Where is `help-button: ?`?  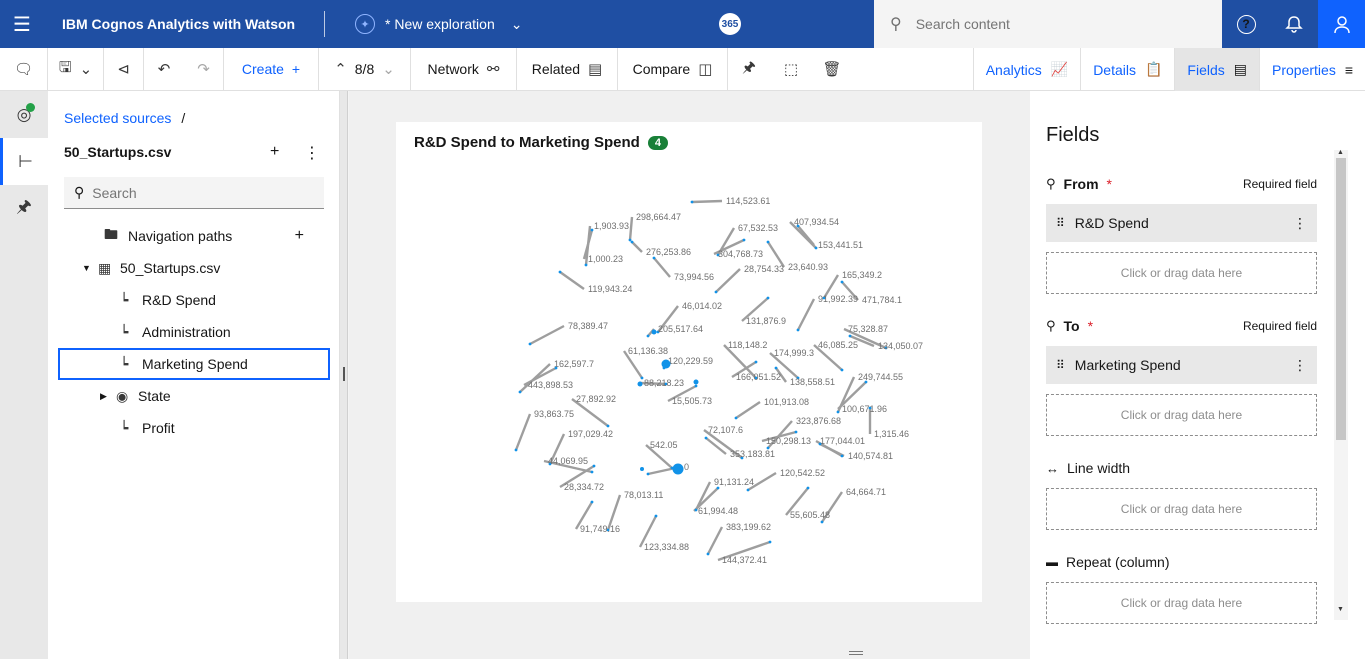 help-button: ? is located at coordinates (1246, 24).